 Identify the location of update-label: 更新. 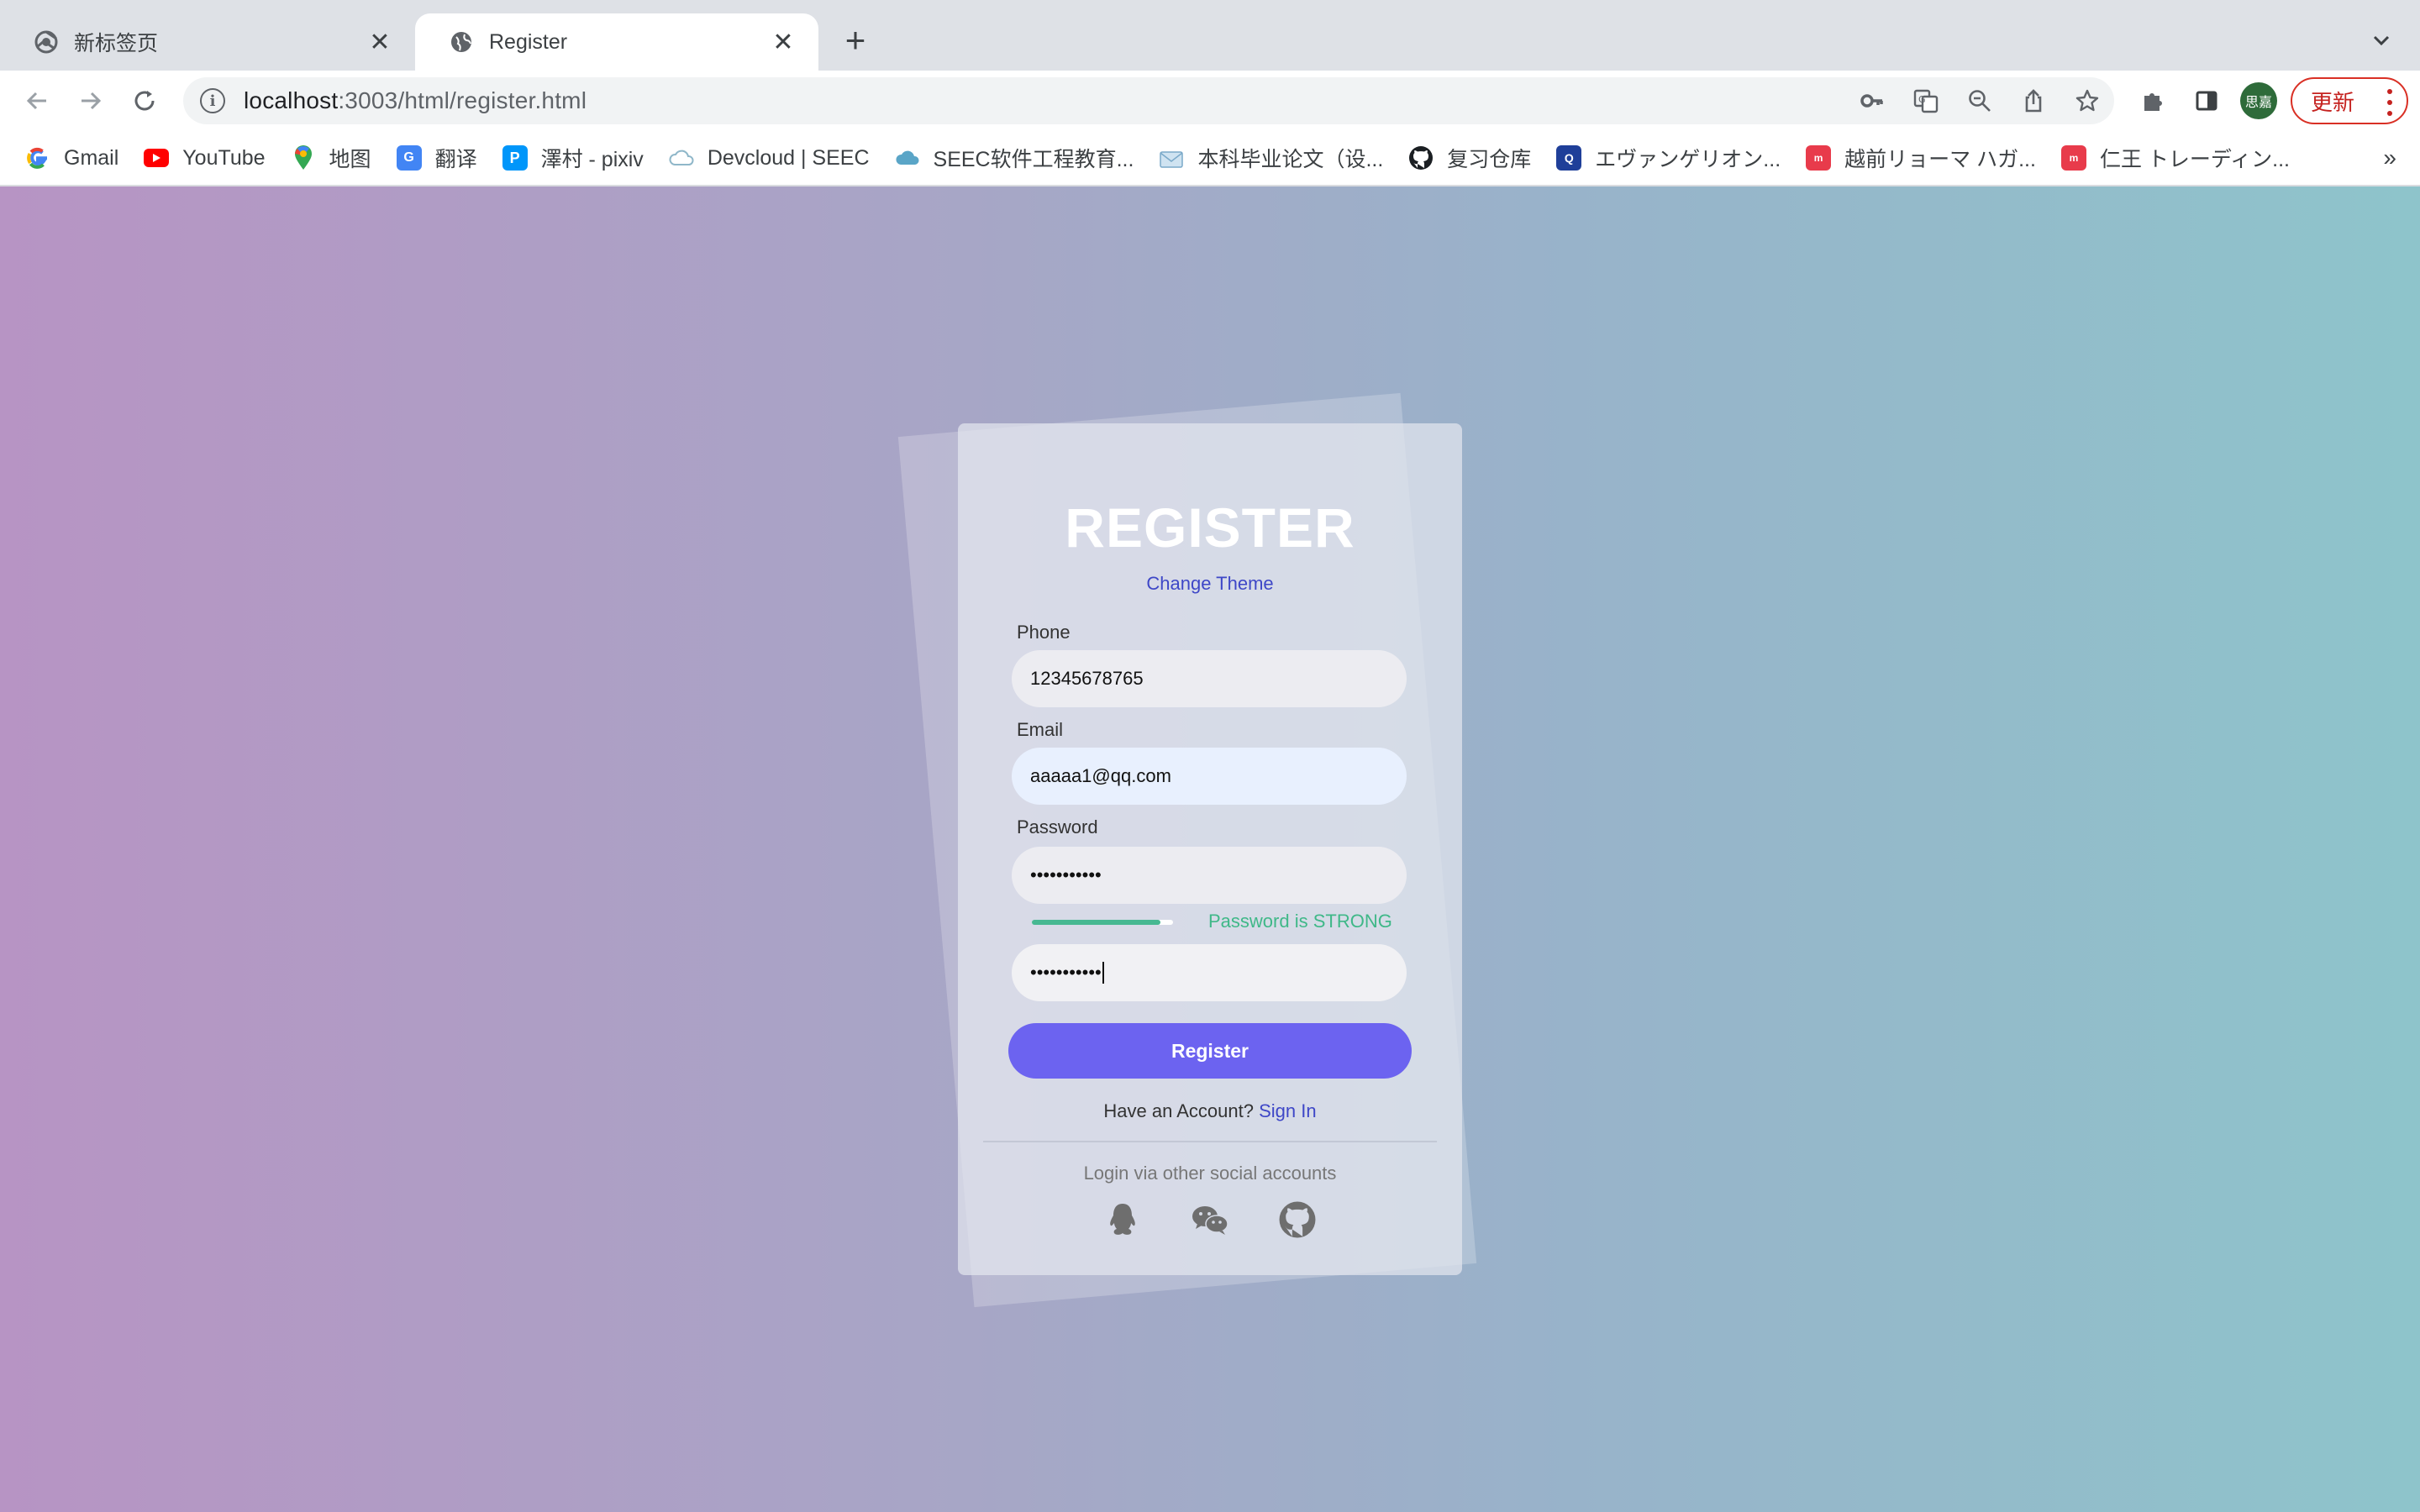
(2333, 102).